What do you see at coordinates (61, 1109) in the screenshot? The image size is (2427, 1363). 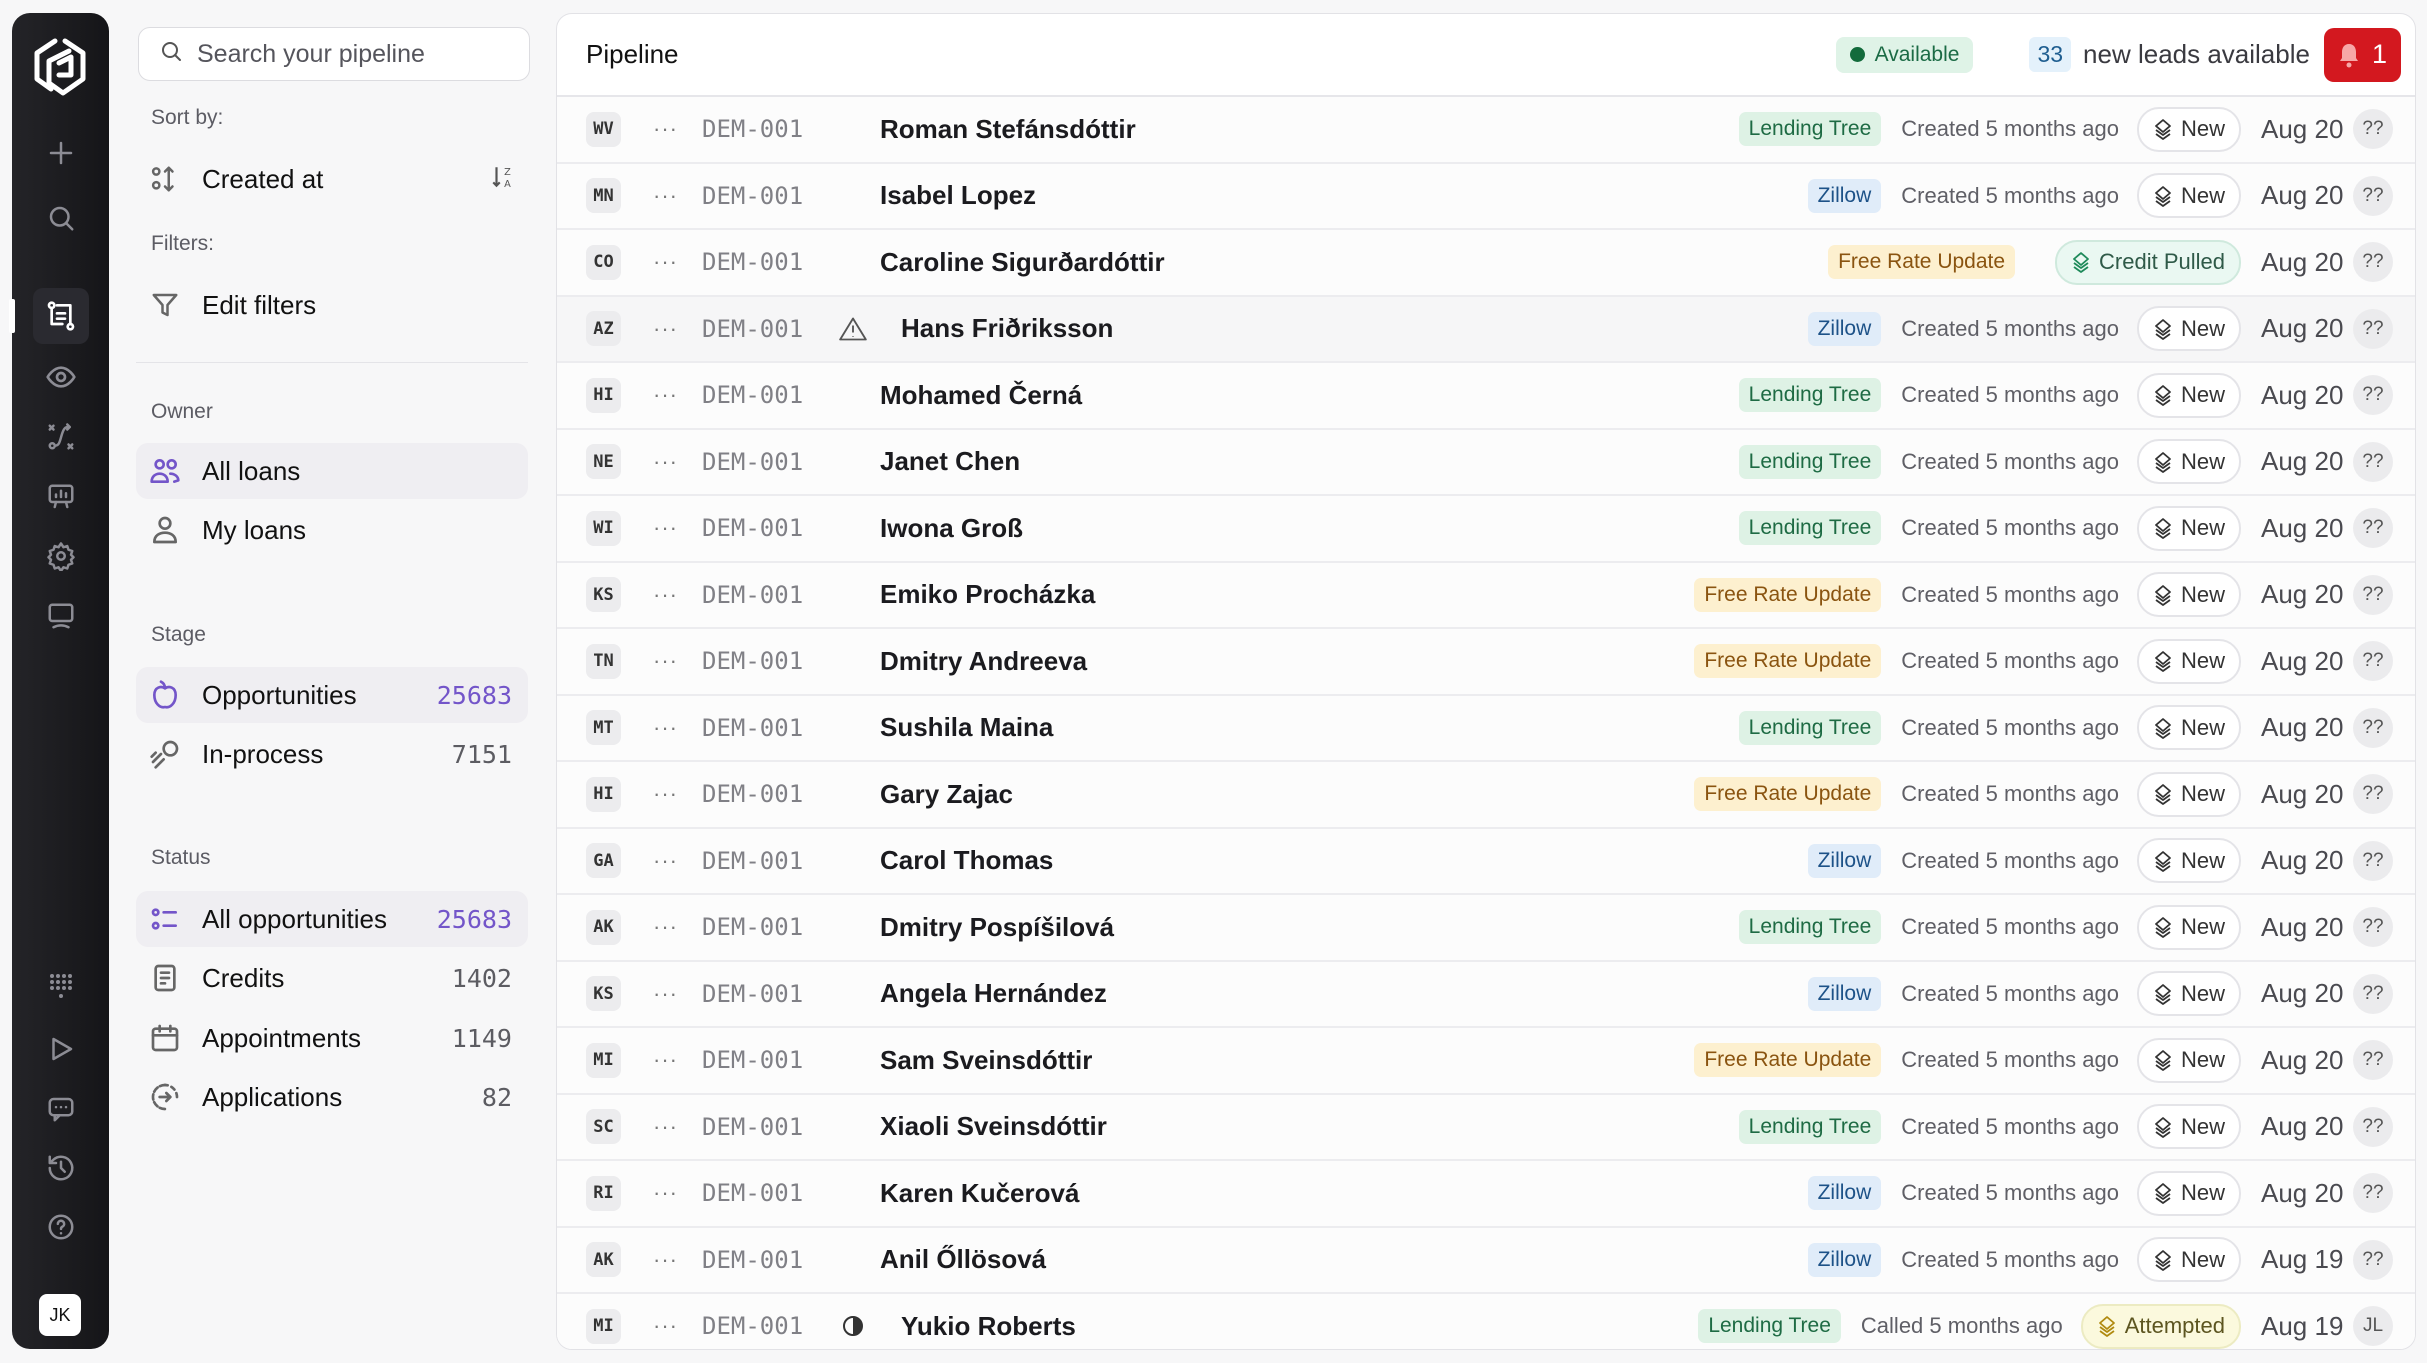 I see `chat-icon` at bounding box center [61, 1109].